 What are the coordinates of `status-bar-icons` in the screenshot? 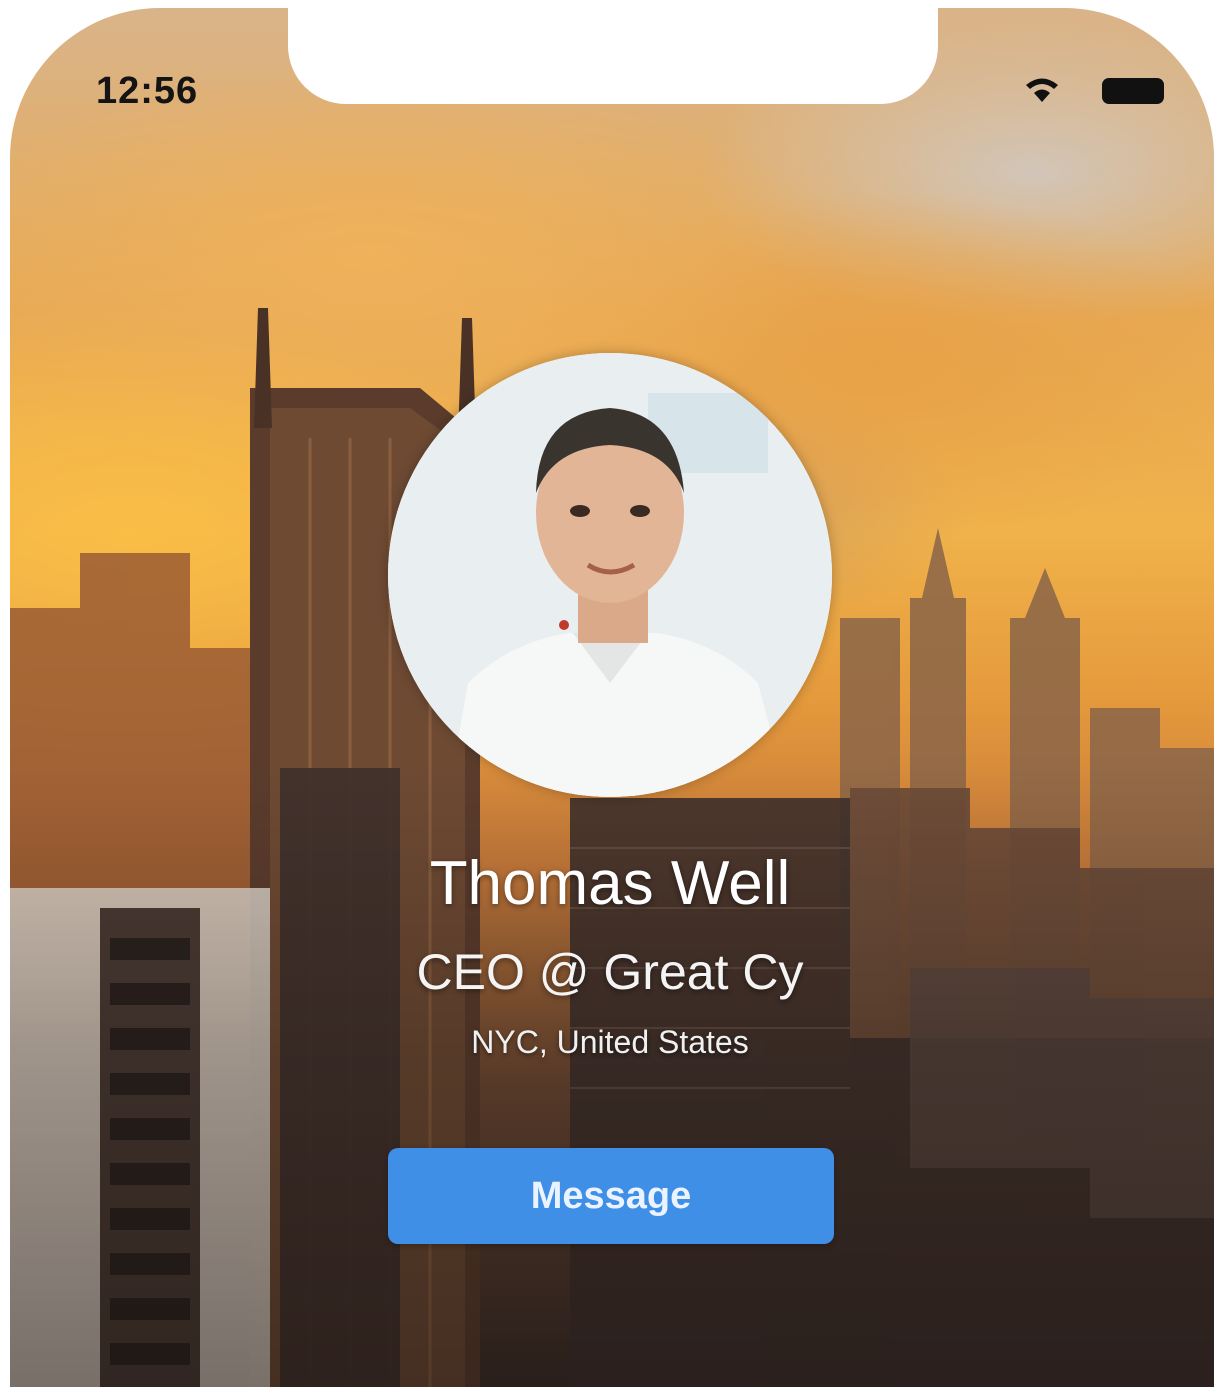 It's located at (1095, 90).